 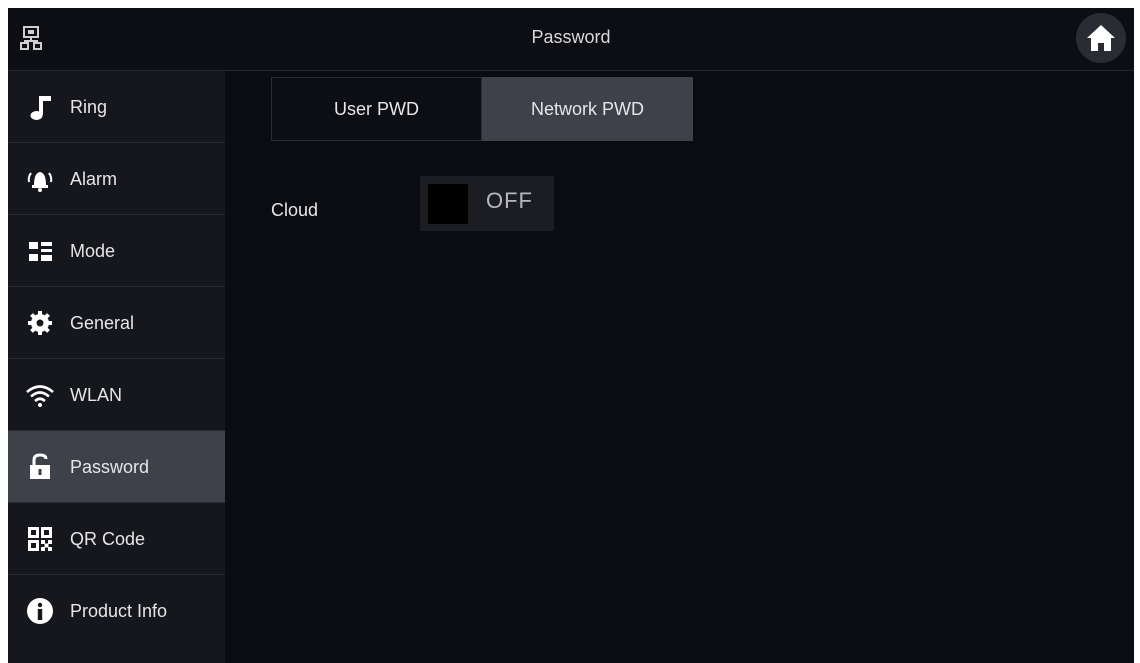 I want to click on home-button, so click(x=1101, y=38).